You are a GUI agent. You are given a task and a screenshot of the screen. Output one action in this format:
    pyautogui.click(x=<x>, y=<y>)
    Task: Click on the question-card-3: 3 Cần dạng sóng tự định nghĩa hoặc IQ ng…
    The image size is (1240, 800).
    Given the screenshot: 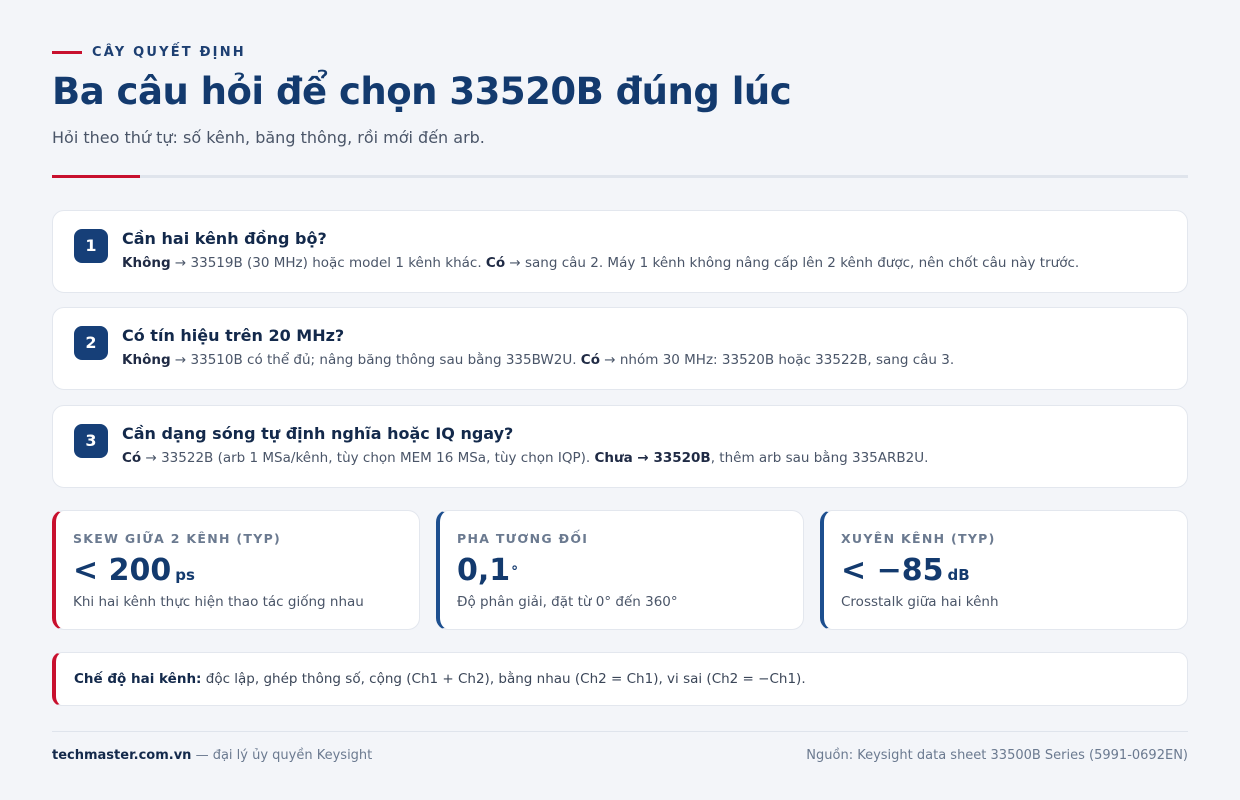 What is the action you would take?
    pyautogui.click(x=620, y=446)
    